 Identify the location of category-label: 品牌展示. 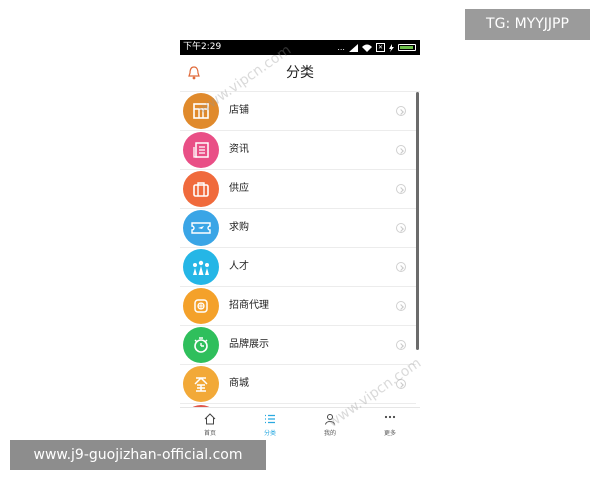
(249, 344).